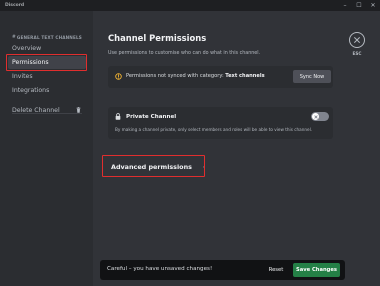 The height and width of the screenshot is (286, 380). Describe the element at coordinates (157, 38) in the screenshot. I see `page-title: Channel Permissions` at that location.